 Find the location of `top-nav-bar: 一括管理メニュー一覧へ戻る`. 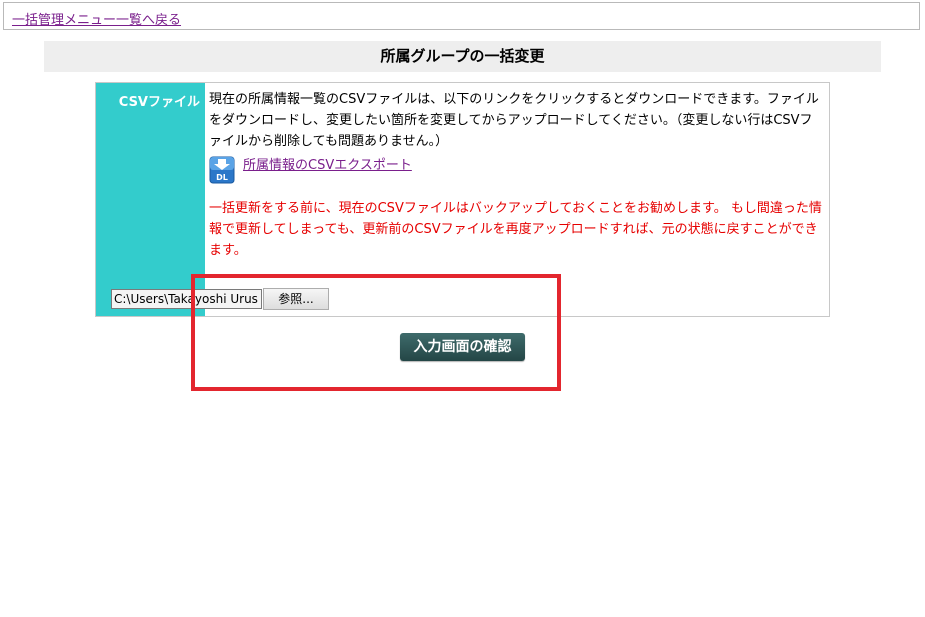

top-nav-bar: 一括管理メニュー一覧へ戻る is located at coordinates (461, 16).